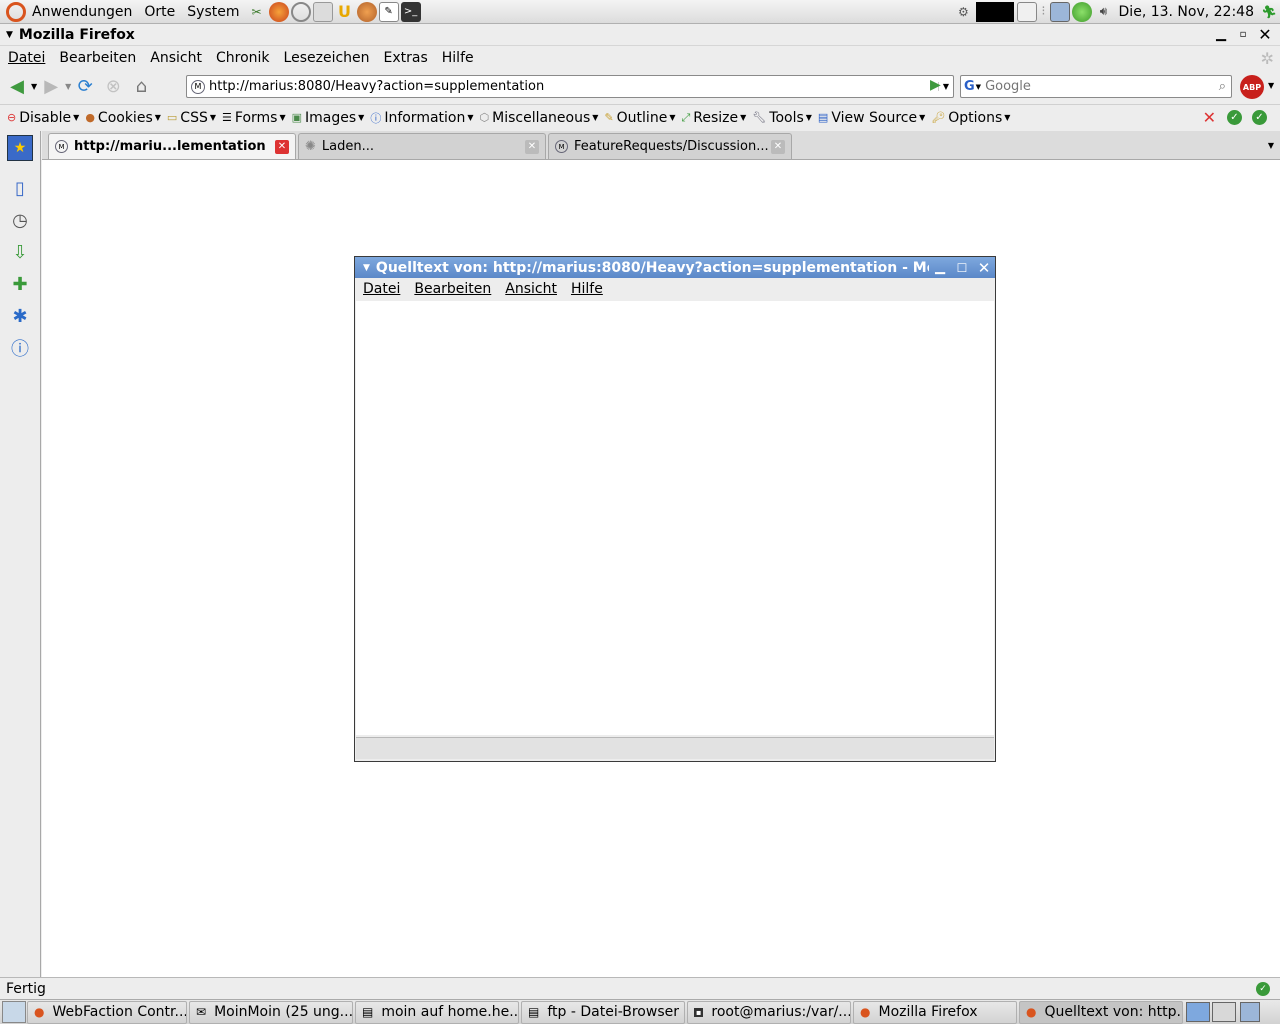 Image resolution: width=1280 pixels, height=1024 pixels. What do you see at coordinates (20, 148) in the screenshot?
I see `sidebar-toggle-icon: ★` at bounding box center [20, 148].